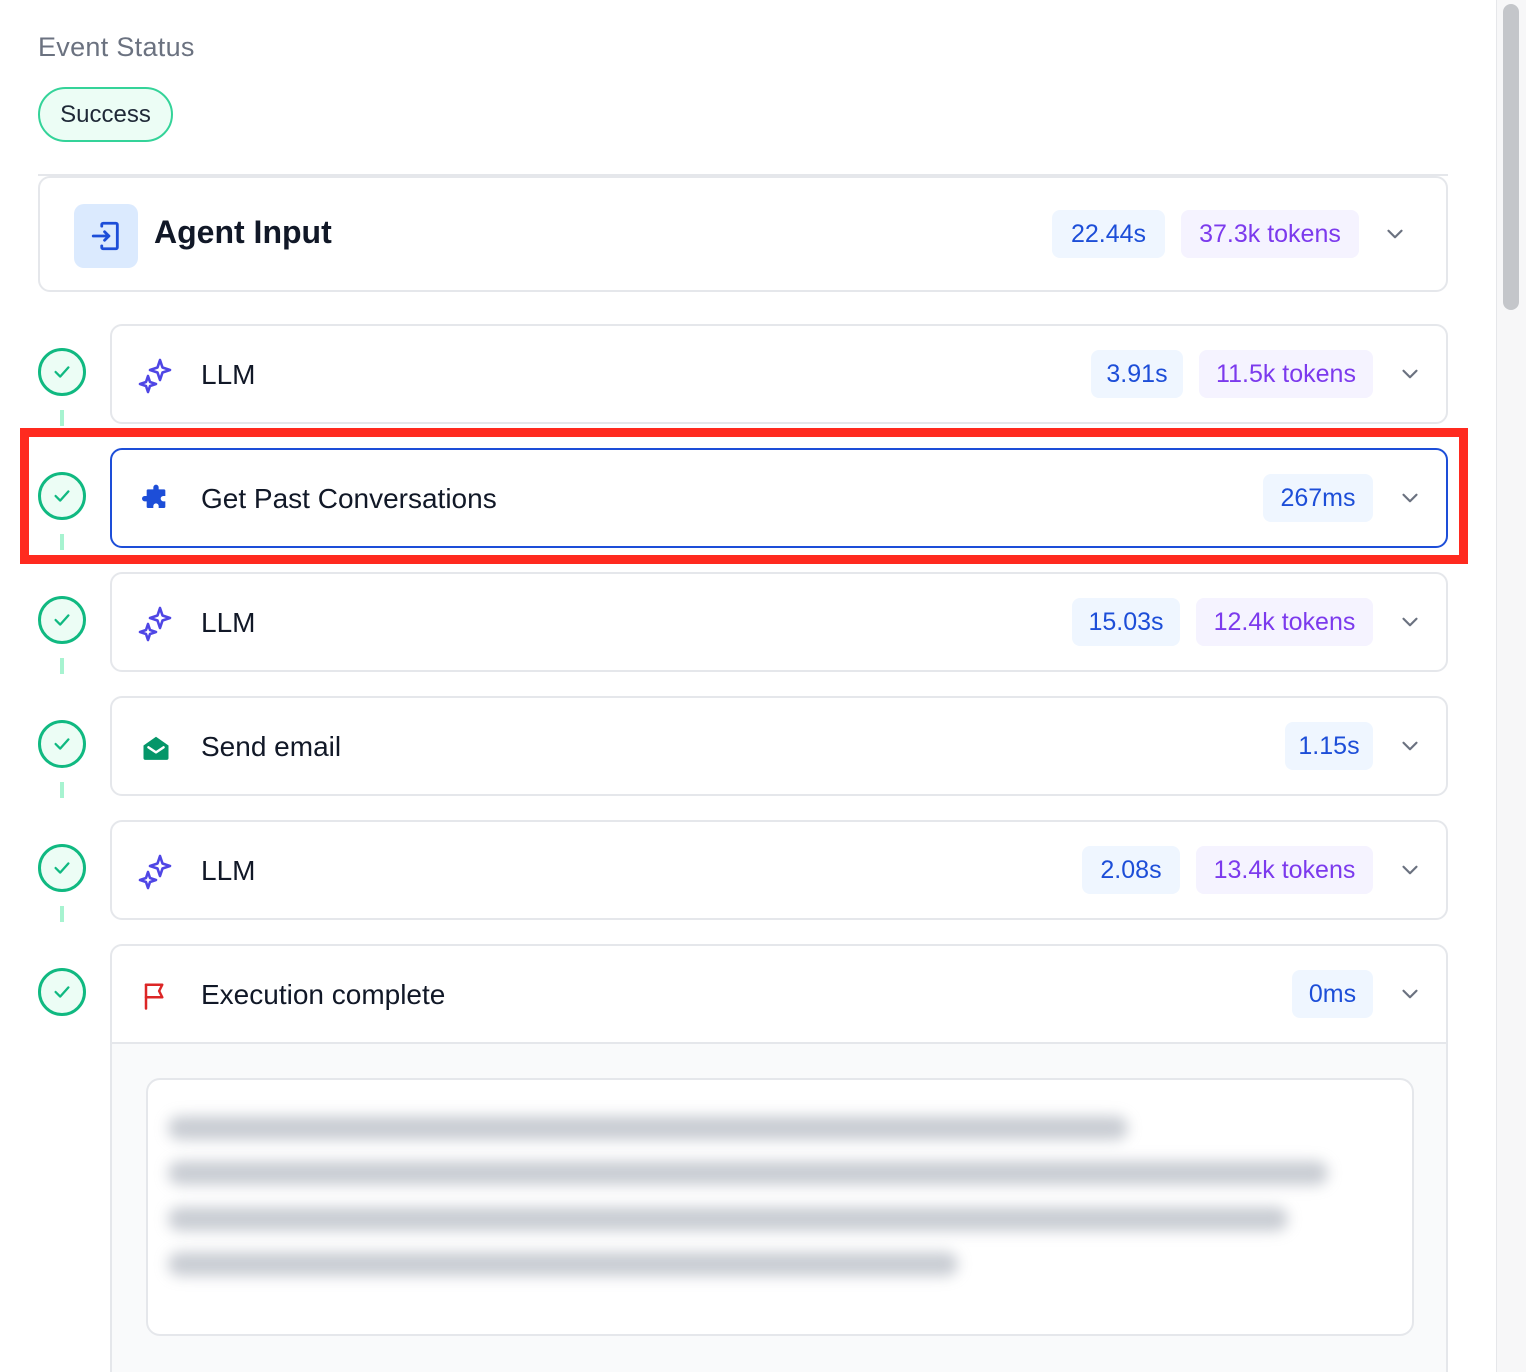 This screenshot has width=1526, height=1372. I want to click on tokens-pill: 12.4k tokens, so click(1284, 622).